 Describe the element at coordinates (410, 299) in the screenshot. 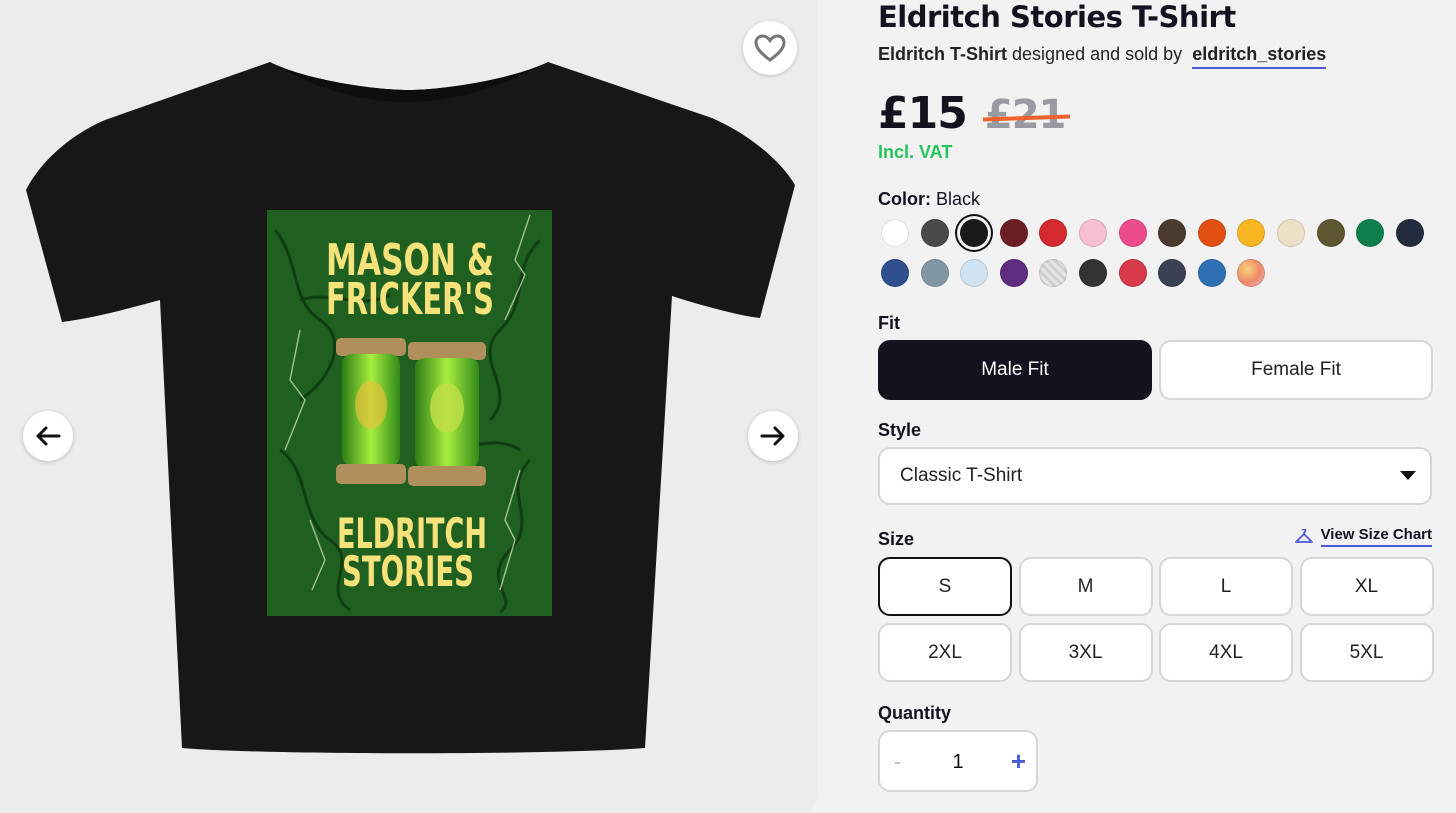

I see `artwork-line2: FRICKER'S` at that location.